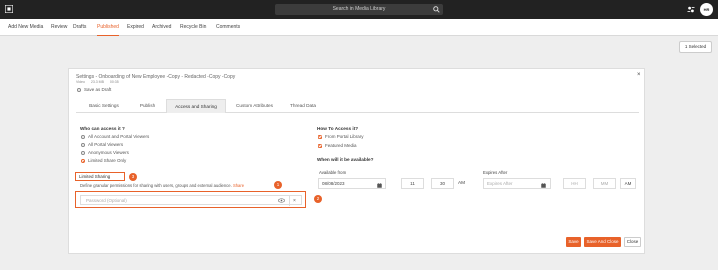 This screenshot has width=718, height=270. Describe the element at coordinates (100, 176) in the screenshot. I see `limited-sharing-label: Limited Sharing` at that location.